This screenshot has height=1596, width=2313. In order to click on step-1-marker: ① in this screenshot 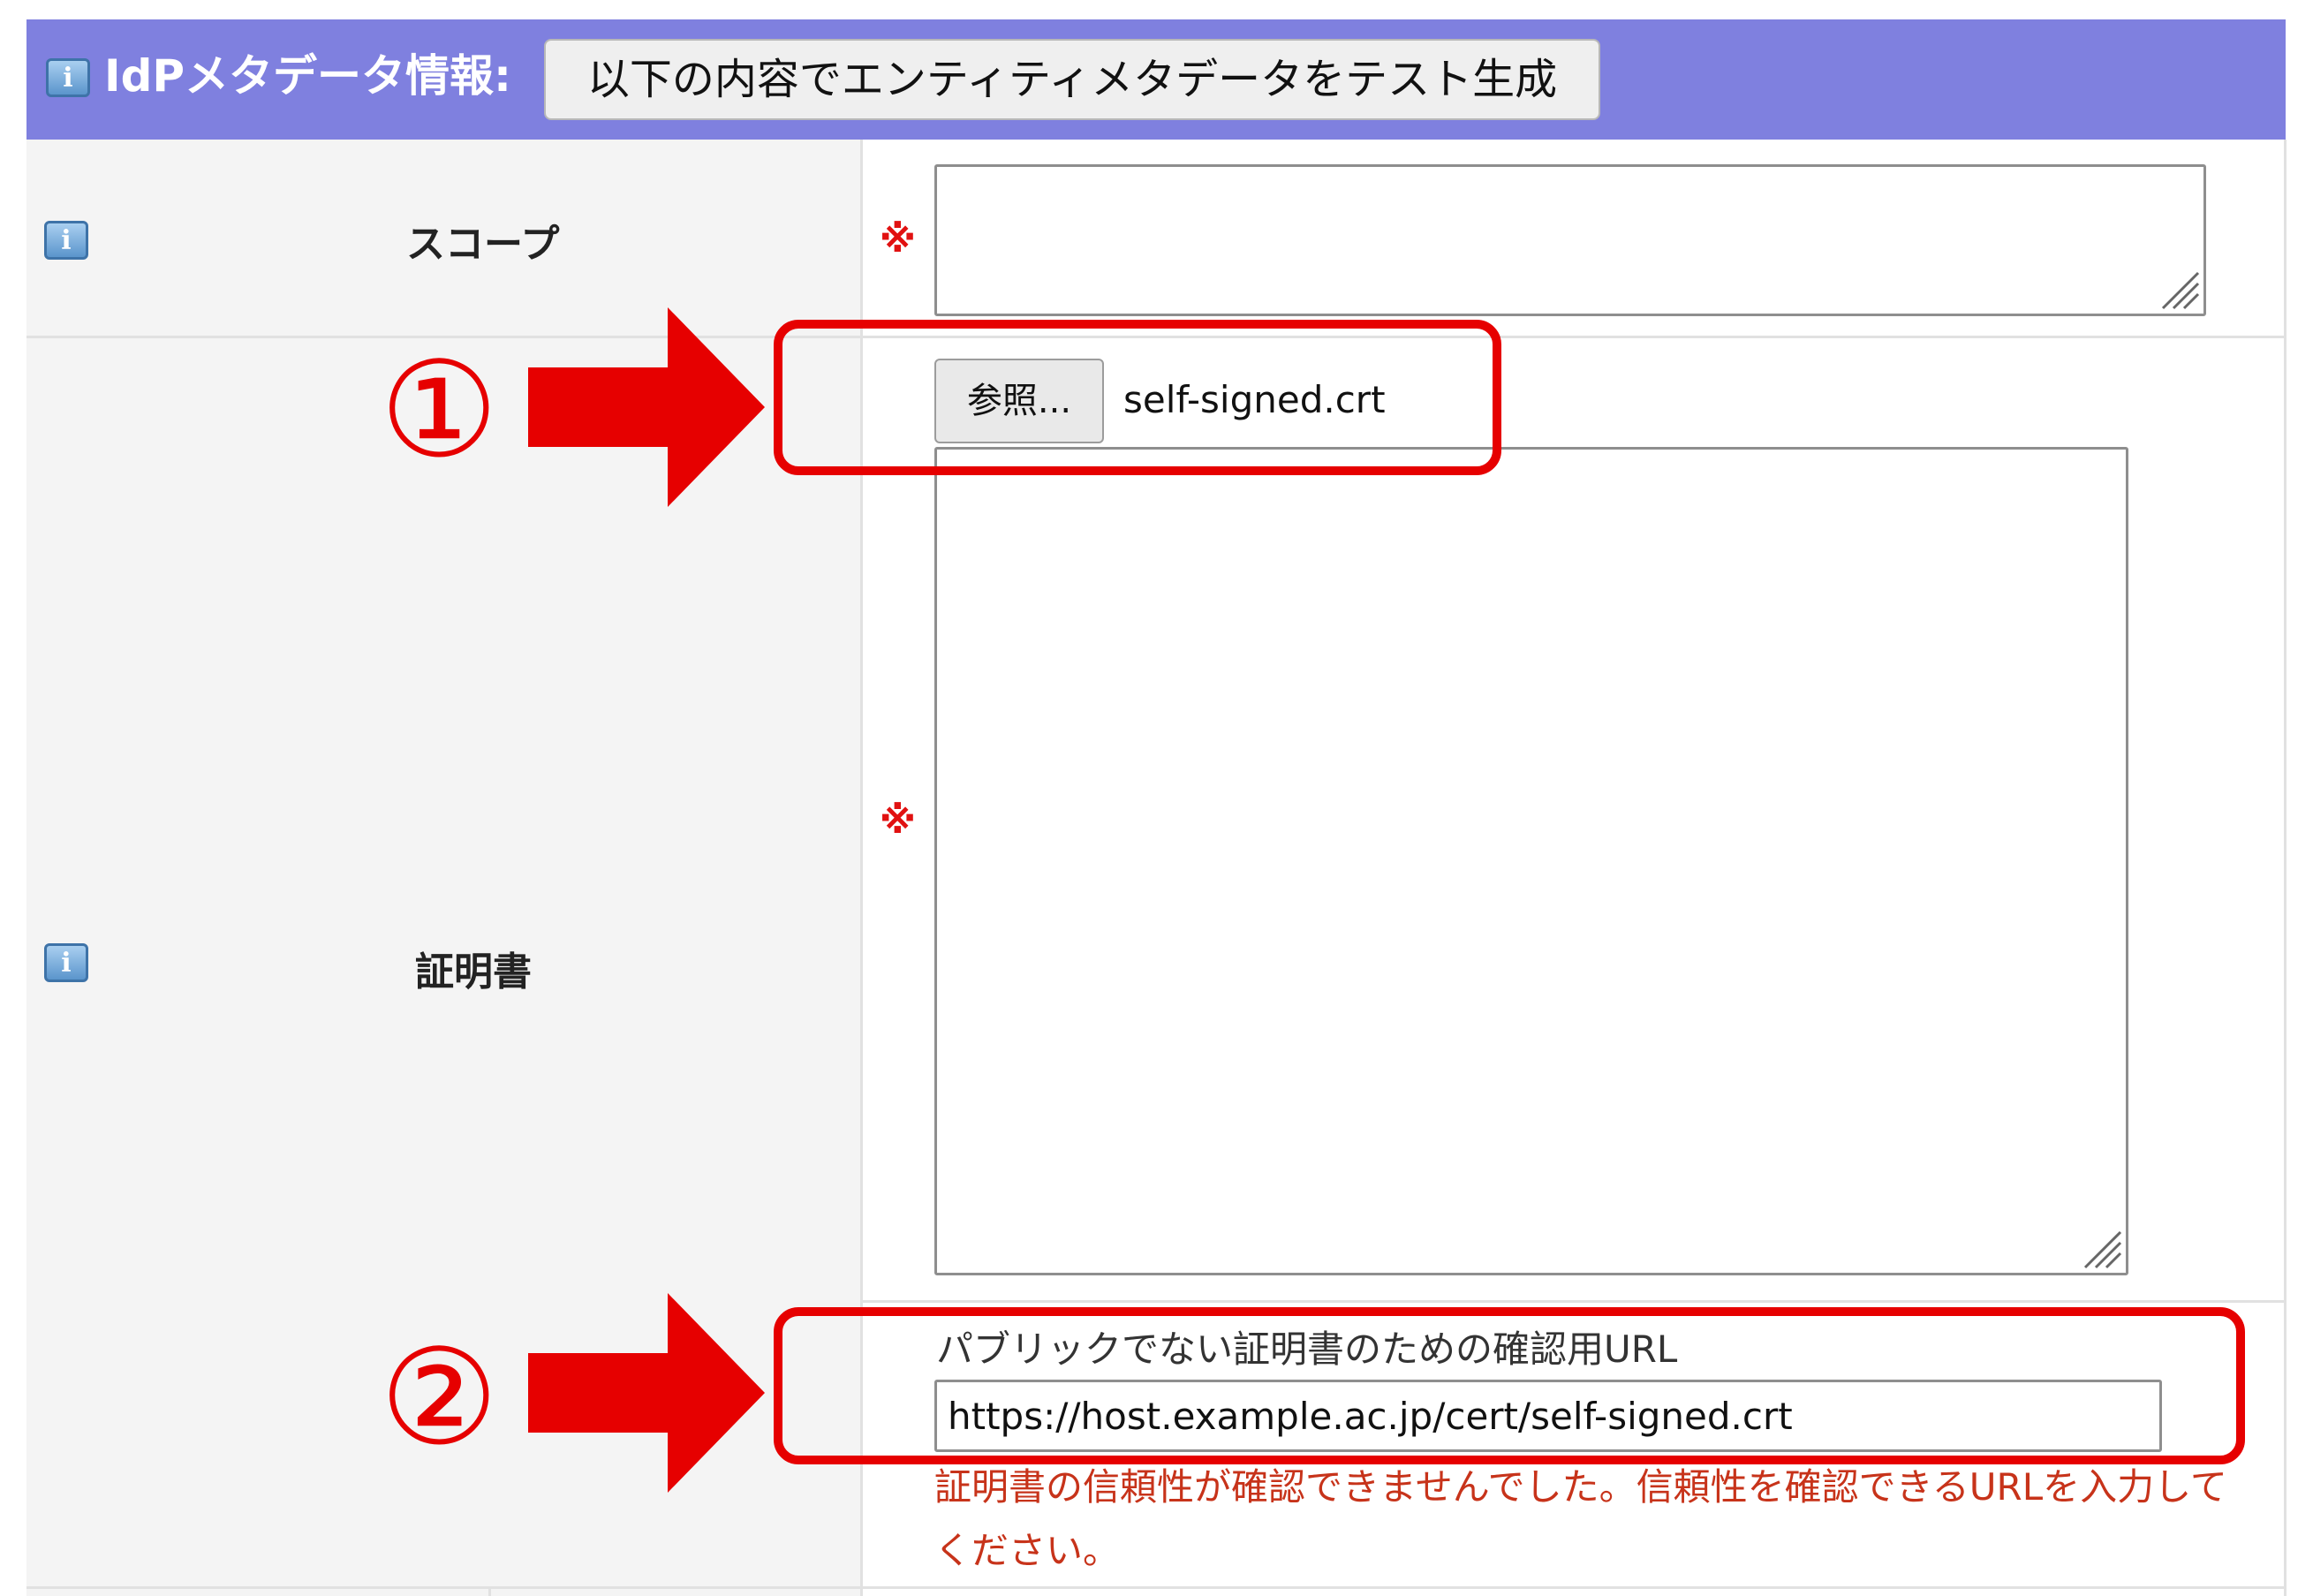, I will do `click(439, 411)`.